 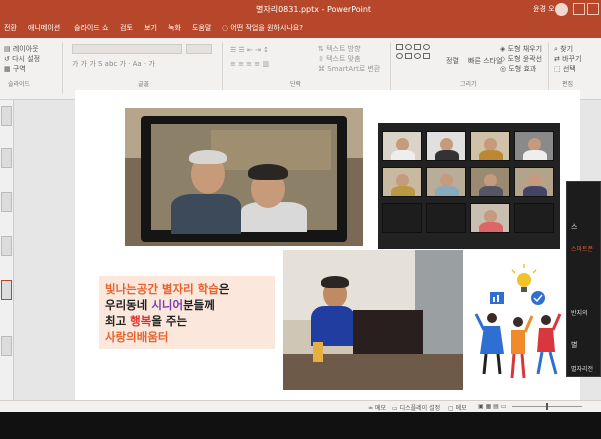 I want to click on check-icon, so click(x=538, y=298).